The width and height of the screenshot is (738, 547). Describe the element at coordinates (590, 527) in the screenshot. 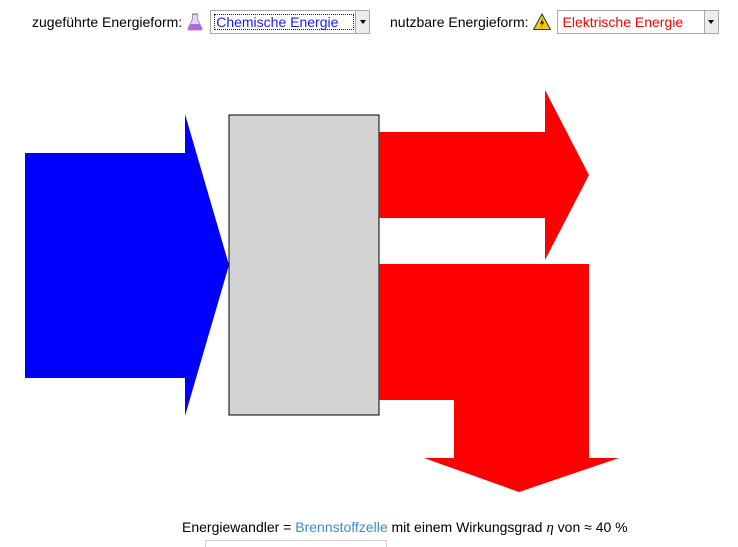

I see `caption-suffix: von ≈ 40 %` at that location.